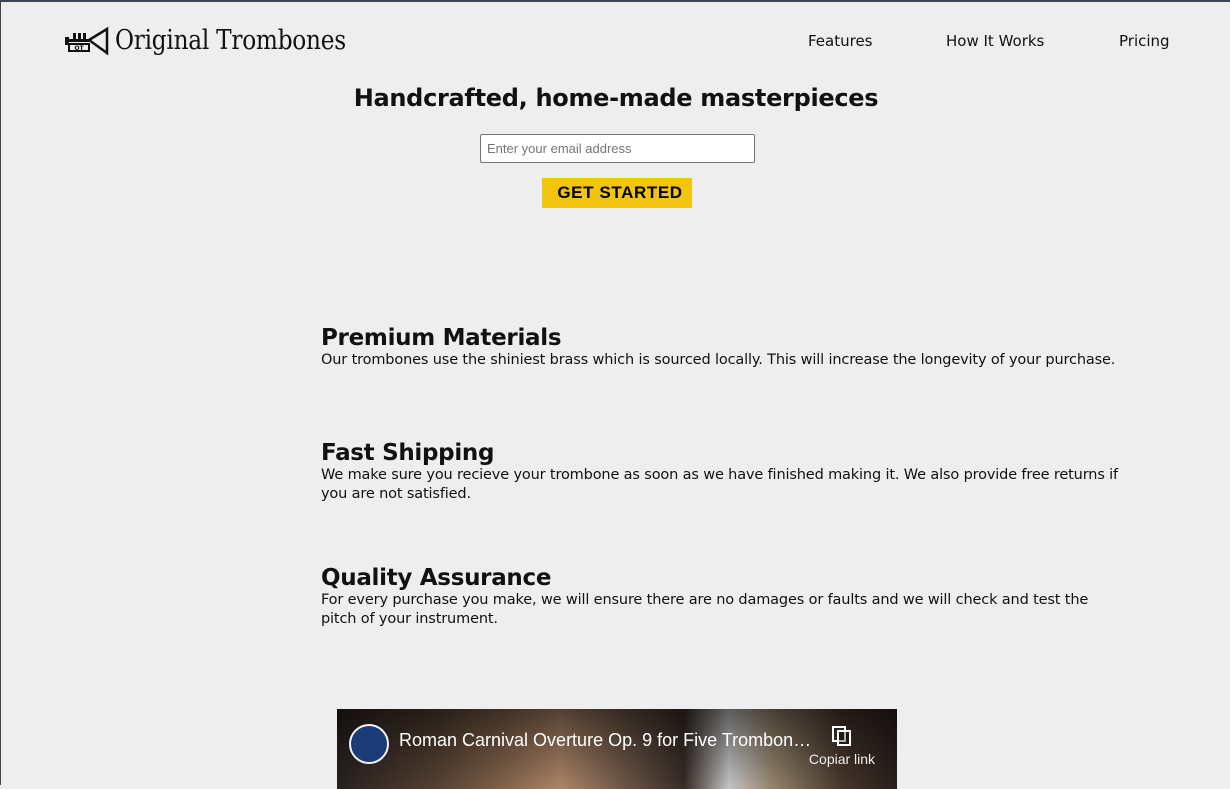 This screenshot has width=1230, height=789. Describe the element at coordinates (841, 736) in the screenshot. I see `copy-icon` at that location.